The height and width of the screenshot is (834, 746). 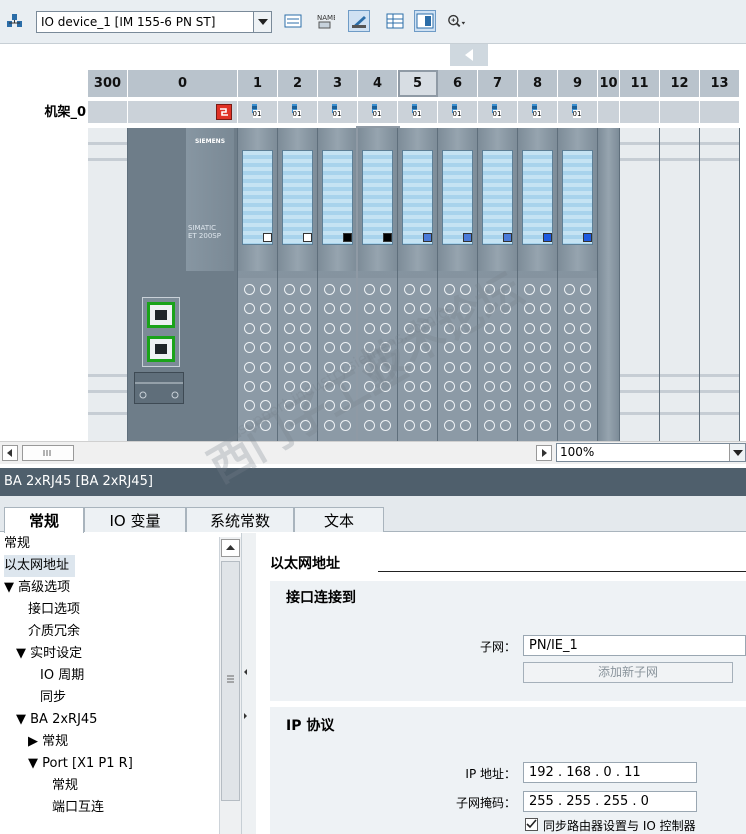 What do you see at coordinates (52, 654) in the screenshot?
I see `nav-item: ▼ 实时设定` at bounding box center [52, 654].